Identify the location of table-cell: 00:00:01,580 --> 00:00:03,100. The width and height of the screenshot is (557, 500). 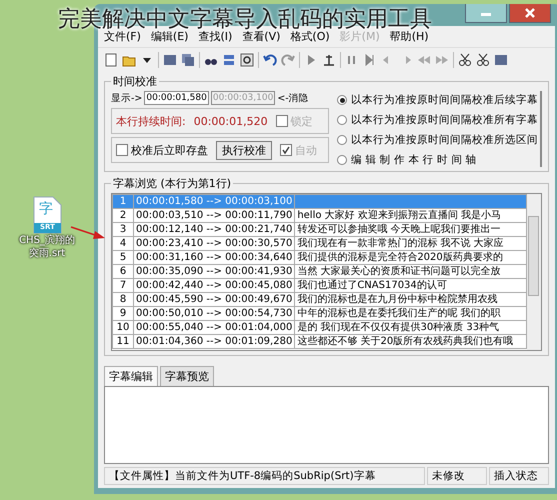
(214, 201).